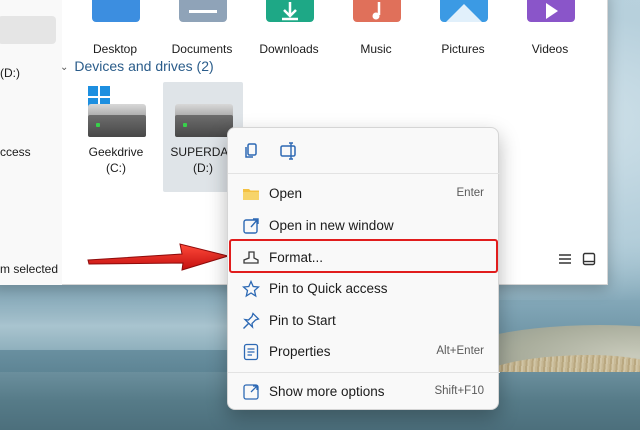  What do you see at coordinates (116, 168) in the screenshot?
I see `drive-letter: (C:)` at bounding box center [116, 168].